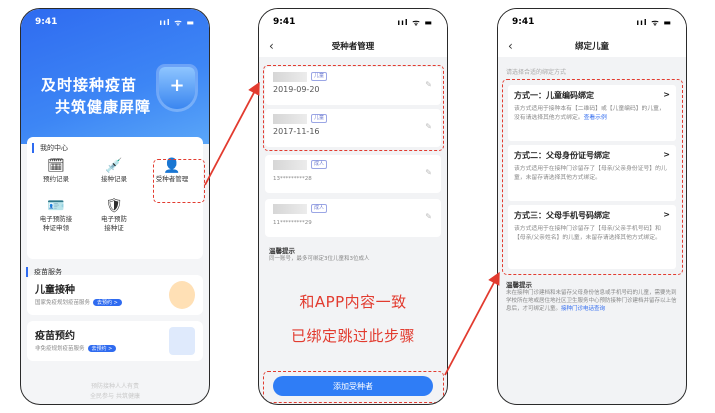 This screenshot has height=413, width=715. Describe the element at coordinates (56, 206) in the screenshot. I see `id-card-icon: 🪪` at that location.